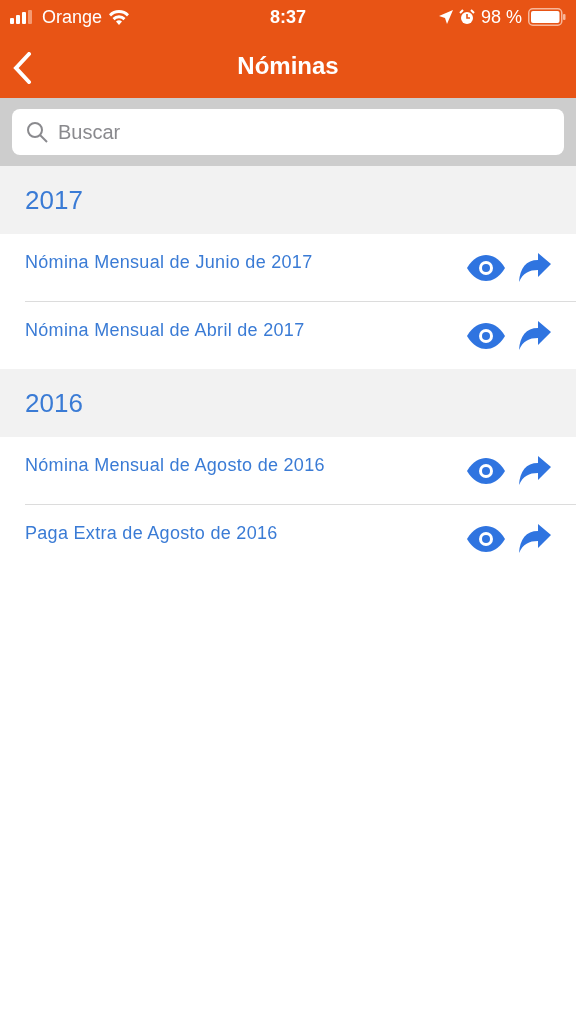 The width and height of the screenshot is (576, 1024). I want to click on carrier-name: Orange, so click(72, 17).